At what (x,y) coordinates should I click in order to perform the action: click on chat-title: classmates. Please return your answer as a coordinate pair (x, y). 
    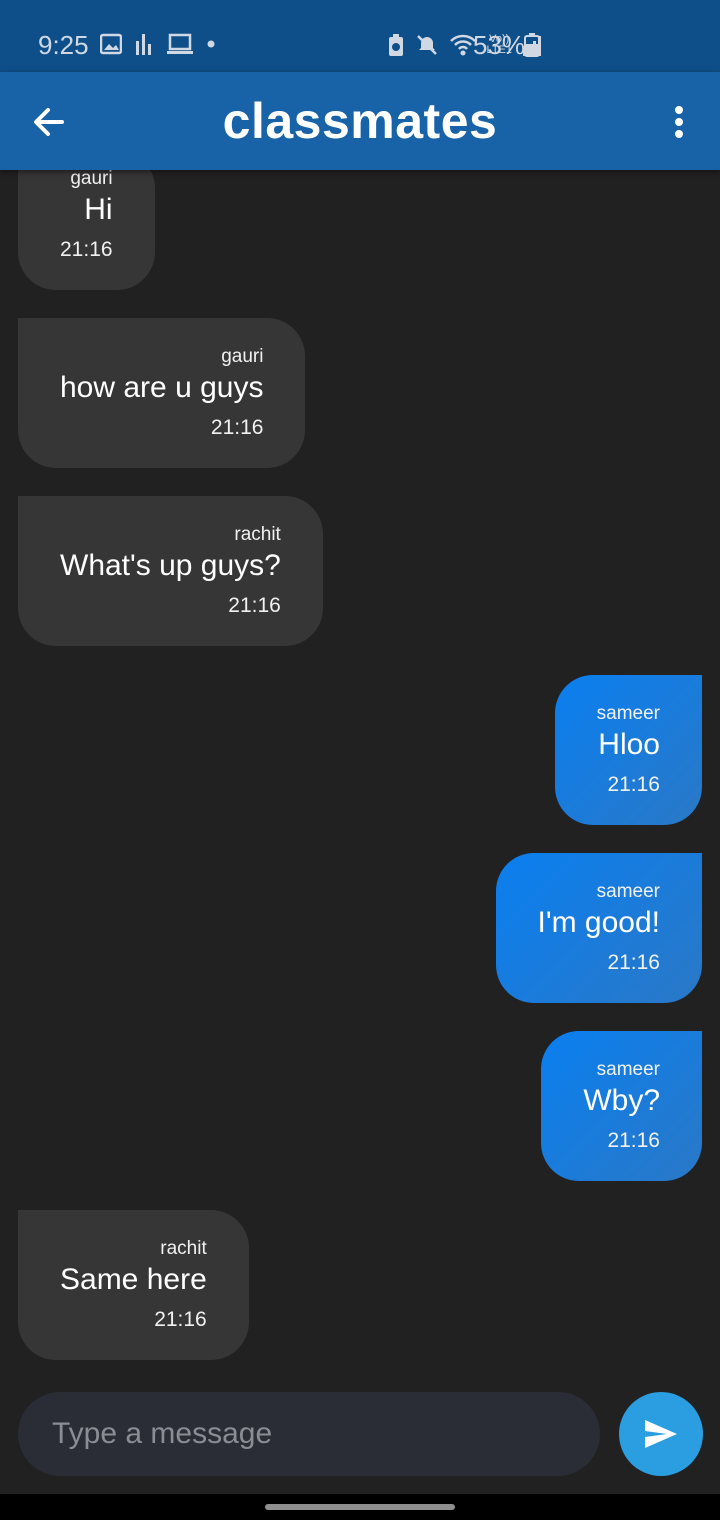
    Looking at the image, I should click on (360, 121).